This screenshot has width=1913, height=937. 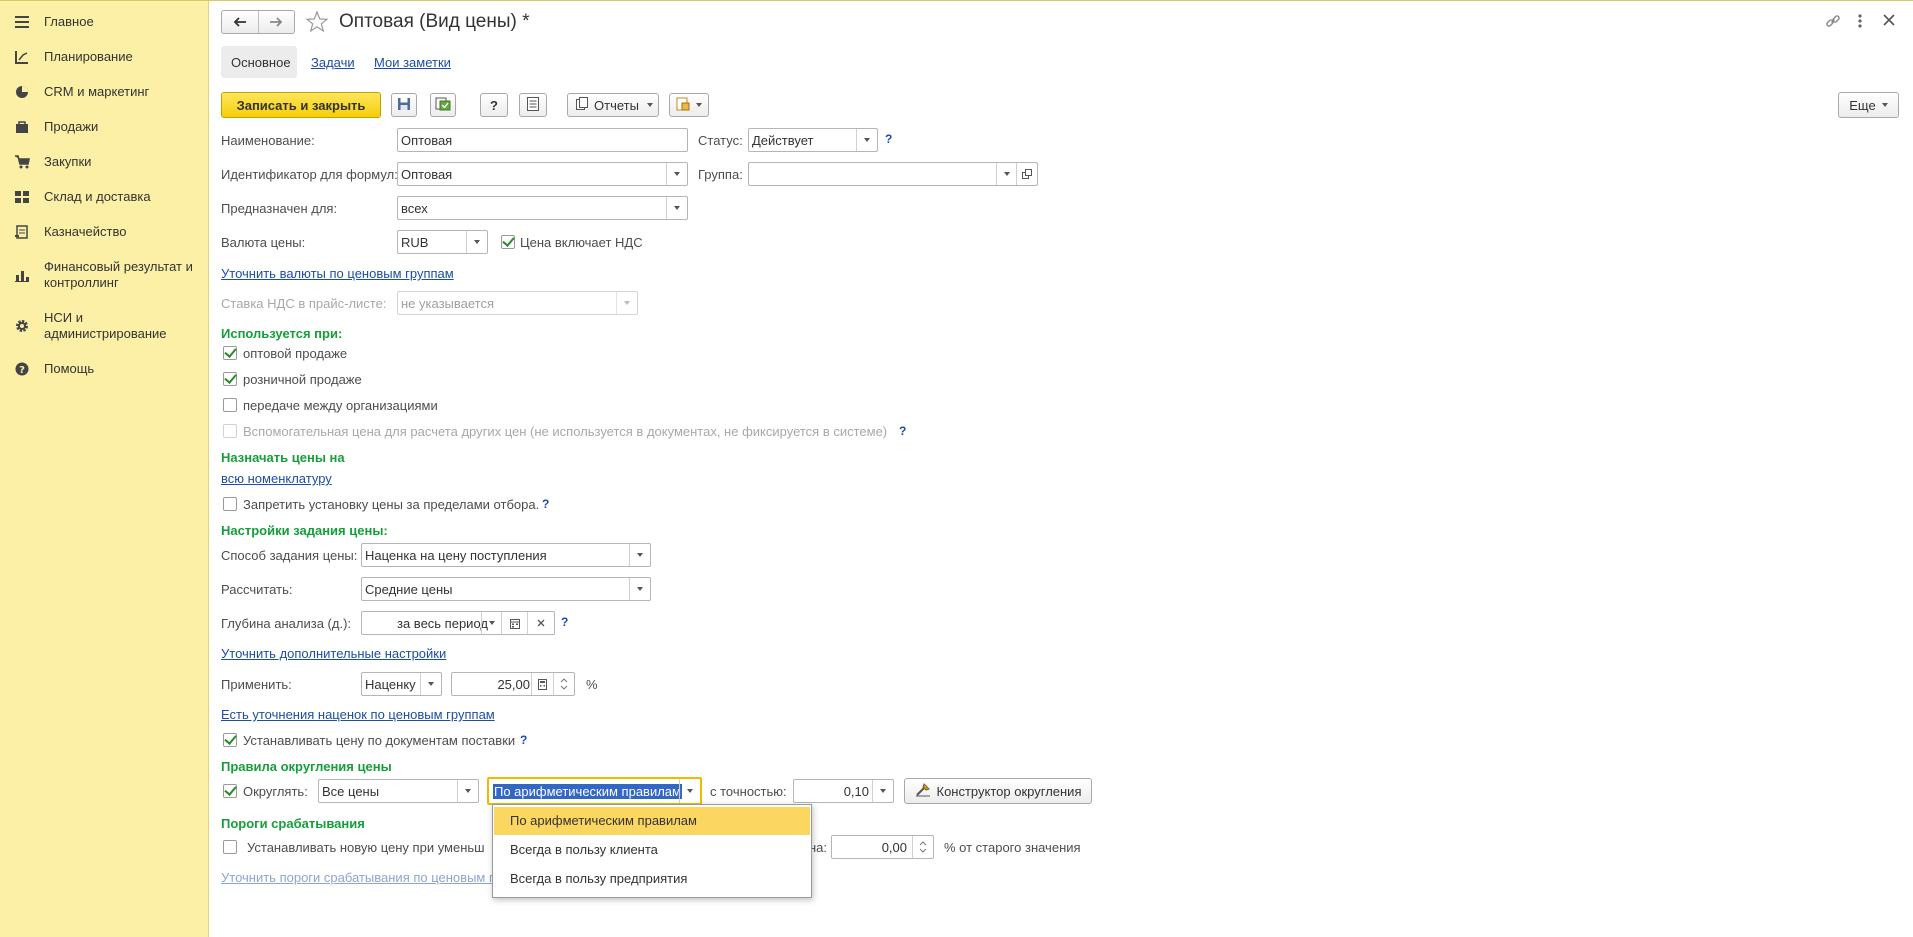 What do you see at coordinates (230, 405) in the screenshot?
I see `used-transfer-checkbox` at bounding box center [230, 405].